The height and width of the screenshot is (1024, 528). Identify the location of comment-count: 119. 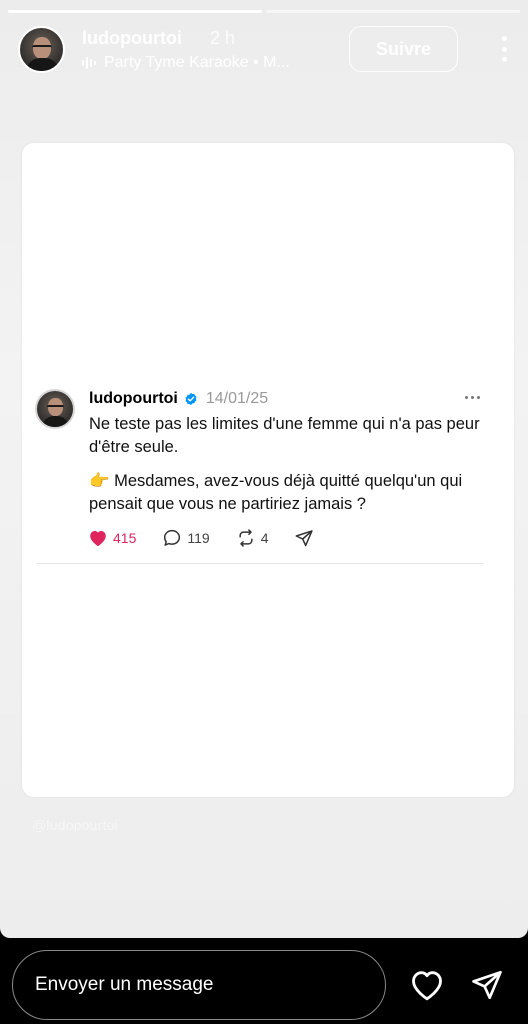
(198, 538).